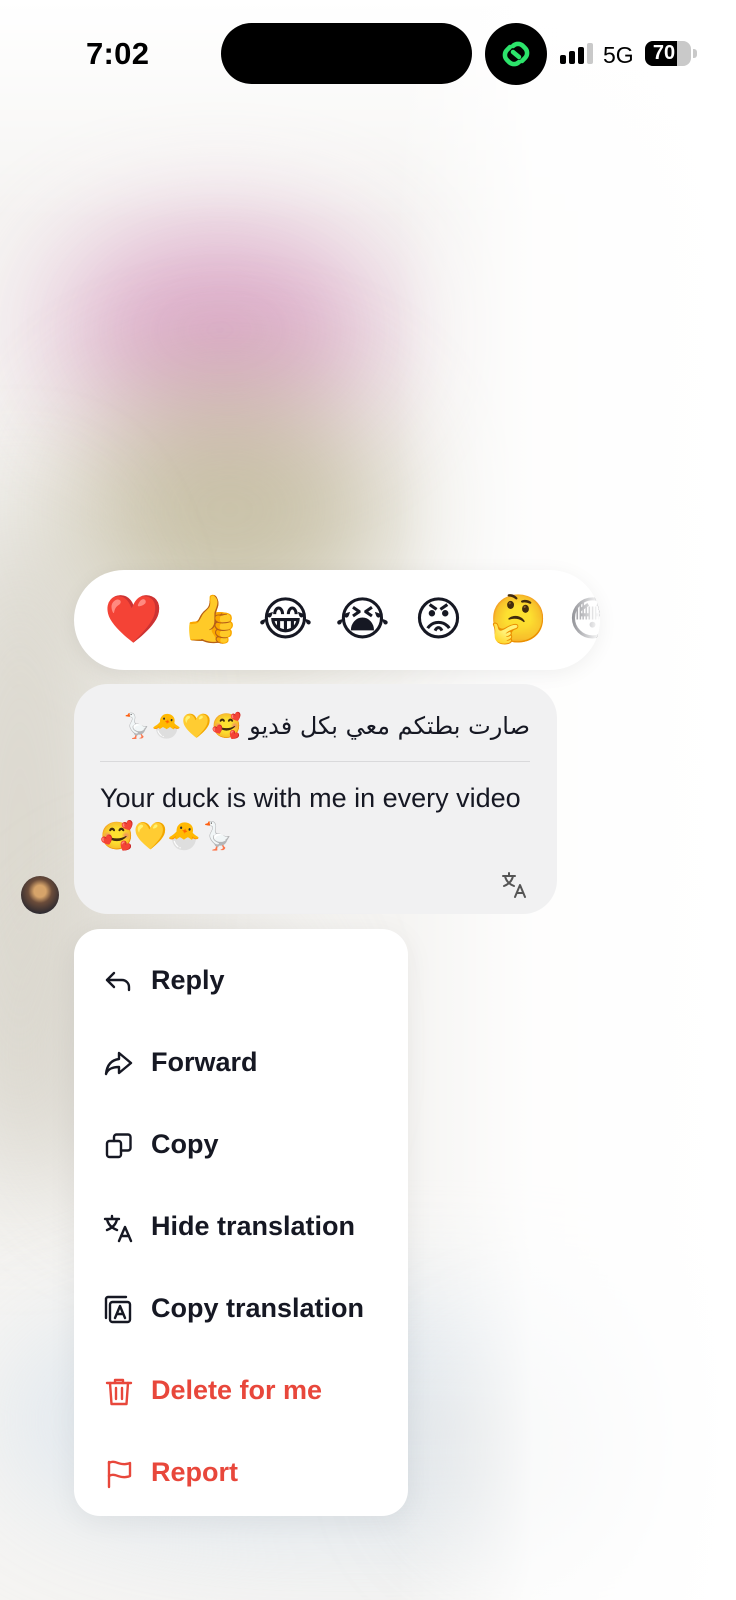 The image size is (736, 1600). What do you see at coordinates (253, 1226) in the screenshot?
I see `menu-item-label: Hide translation` at bounding box center [253, 1226].